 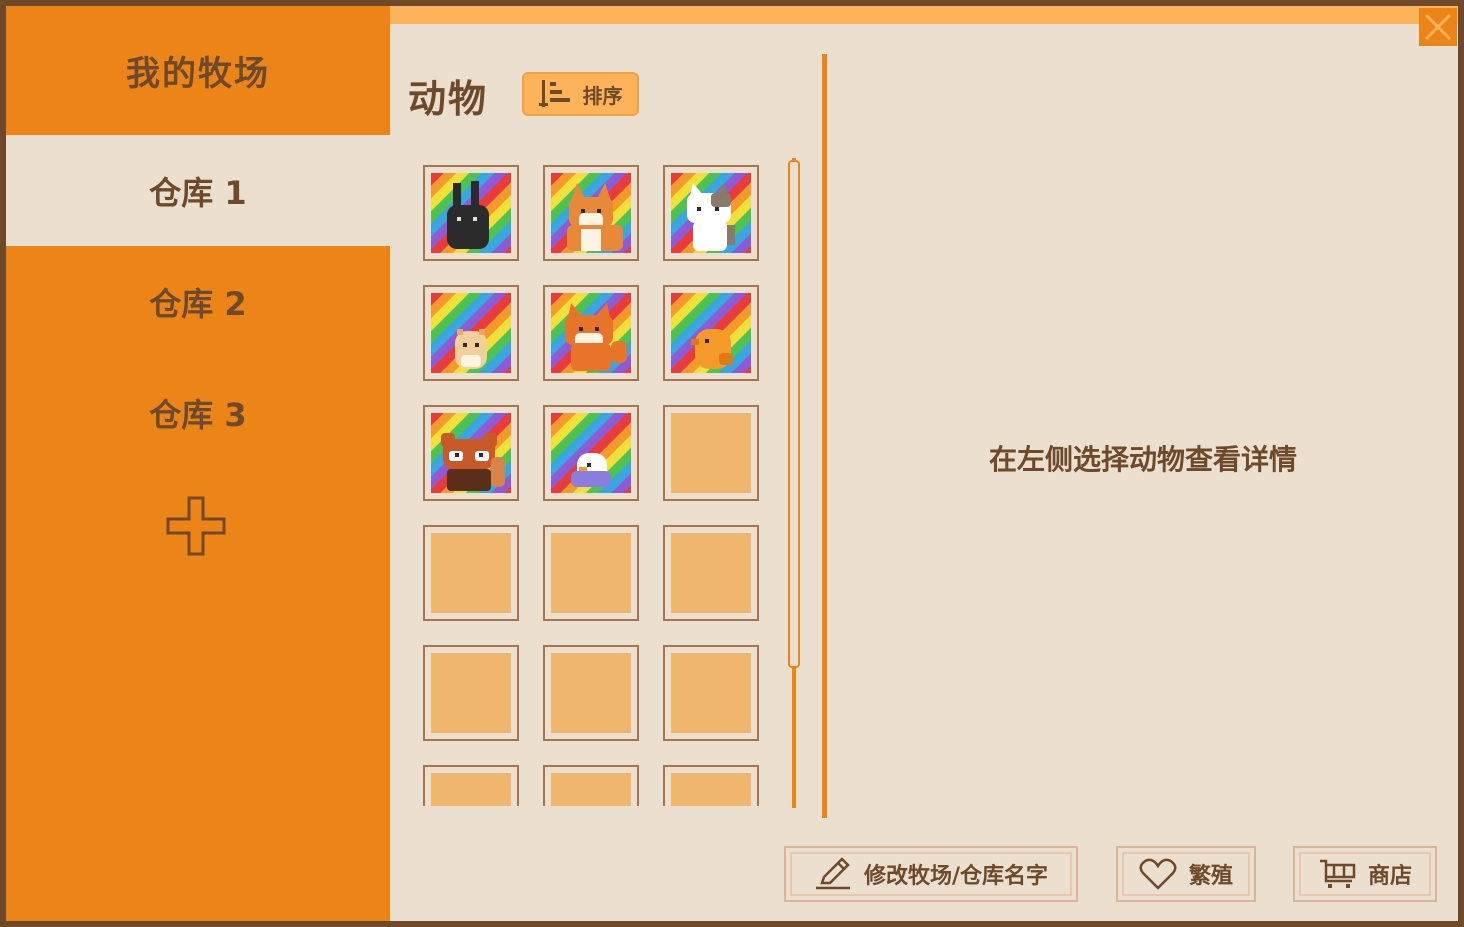 I want to click on rename-button: 修改牧场/仓库名字, so click(x=931, y=874).